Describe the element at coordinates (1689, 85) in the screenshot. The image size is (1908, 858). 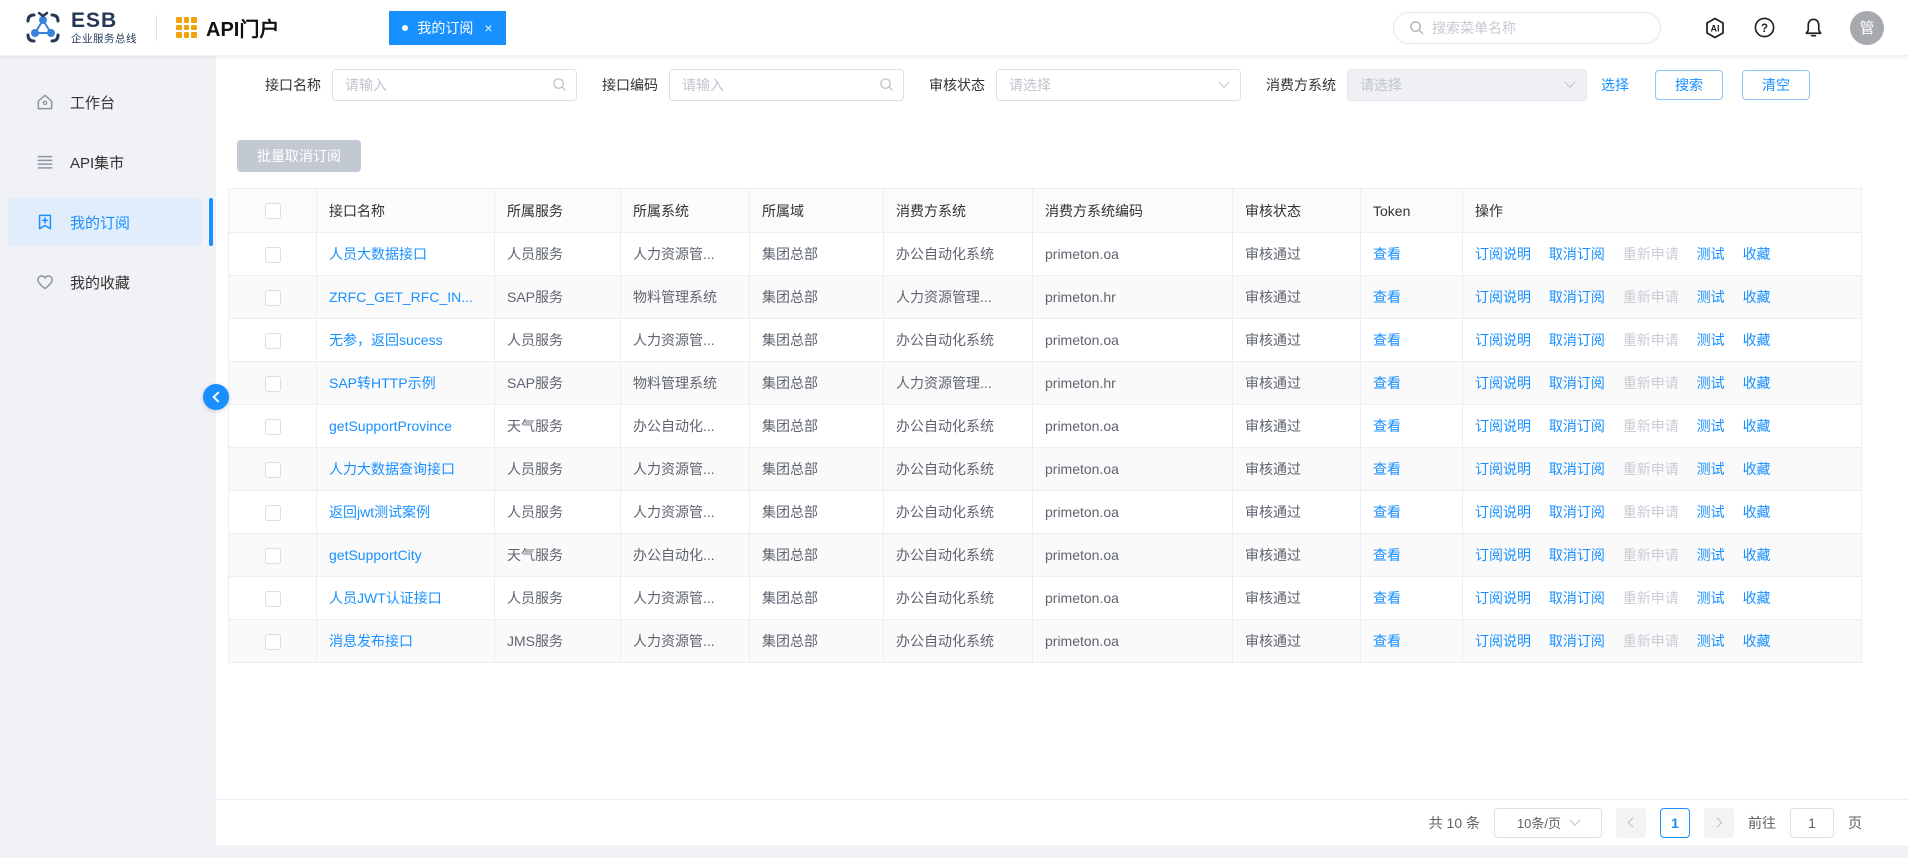
I see `search-button: 搜索` at that location.